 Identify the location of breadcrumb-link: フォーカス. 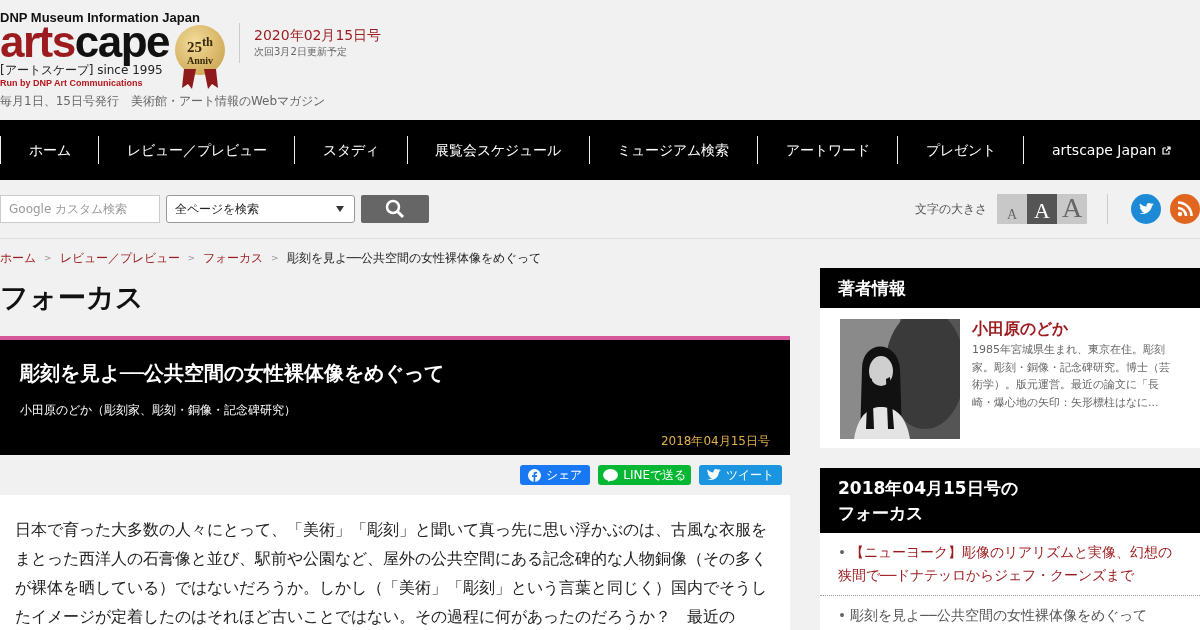
(233, 258).